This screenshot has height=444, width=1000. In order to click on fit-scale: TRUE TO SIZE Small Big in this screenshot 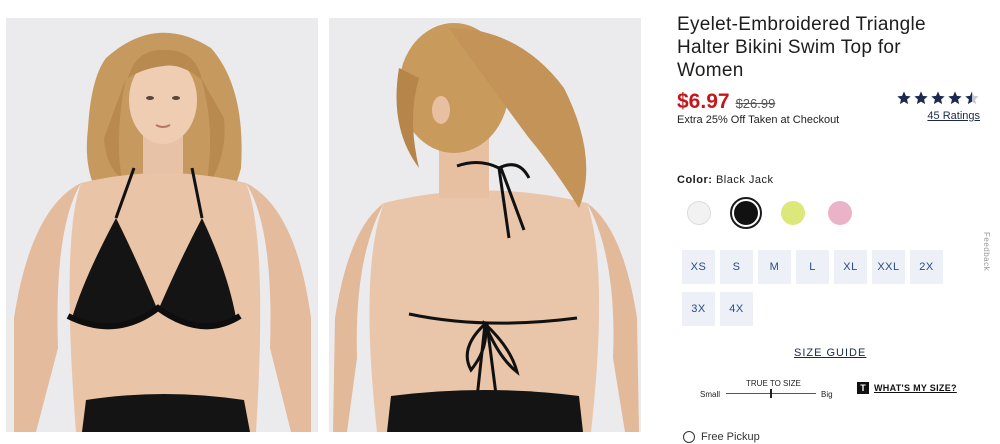, I will do `click(770, 391)`.